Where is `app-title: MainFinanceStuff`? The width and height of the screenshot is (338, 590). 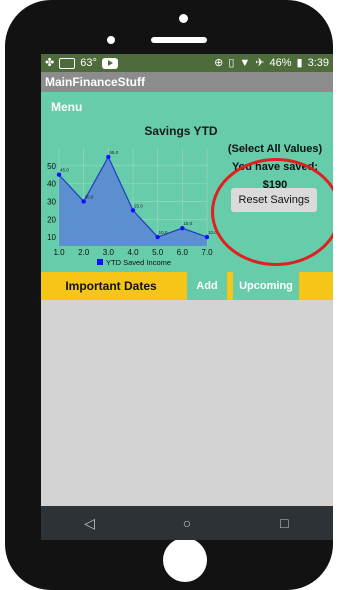
app-title: MainFinanceStuff is located at coordinates (187, 82).